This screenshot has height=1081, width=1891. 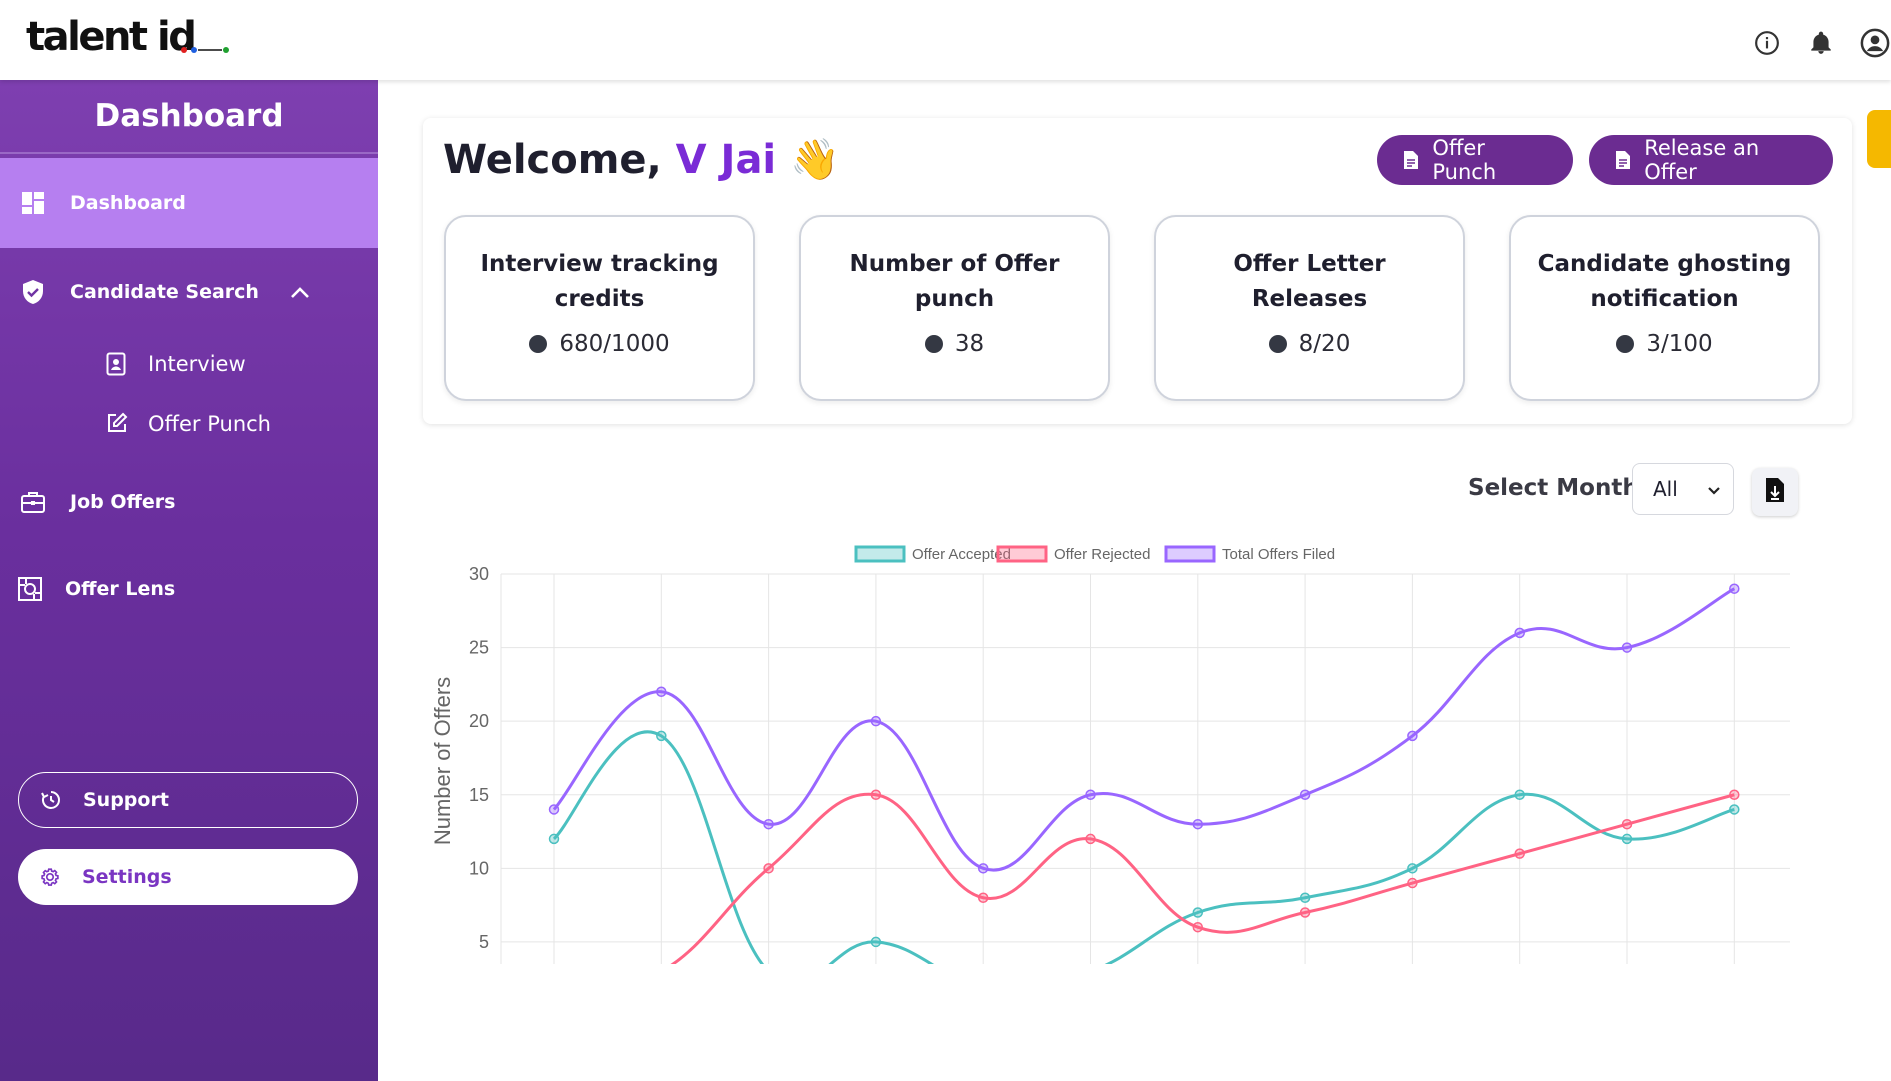 I want to click on file-download-icon, so click(x=1775, y=492).